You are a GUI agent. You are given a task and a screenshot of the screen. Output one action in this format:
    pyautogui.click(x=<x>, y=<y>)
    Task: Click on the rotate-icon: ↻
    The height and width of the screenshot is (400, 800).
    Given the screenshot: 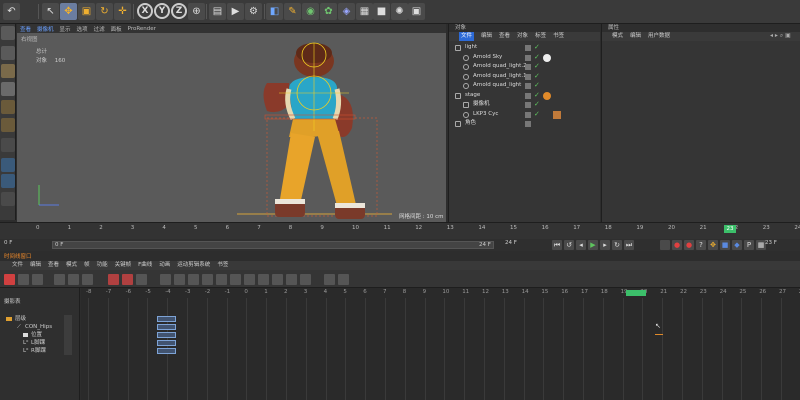 What is the action you would take?
    pyautogui.click(x=104, y=11)
    